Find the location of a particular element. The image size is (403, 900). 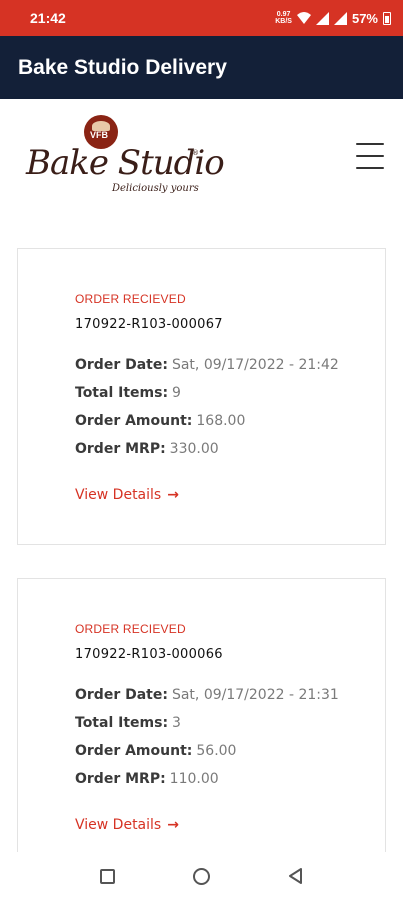

app-bar: Bake Studio Delivery is located at coordinates (201, 67).